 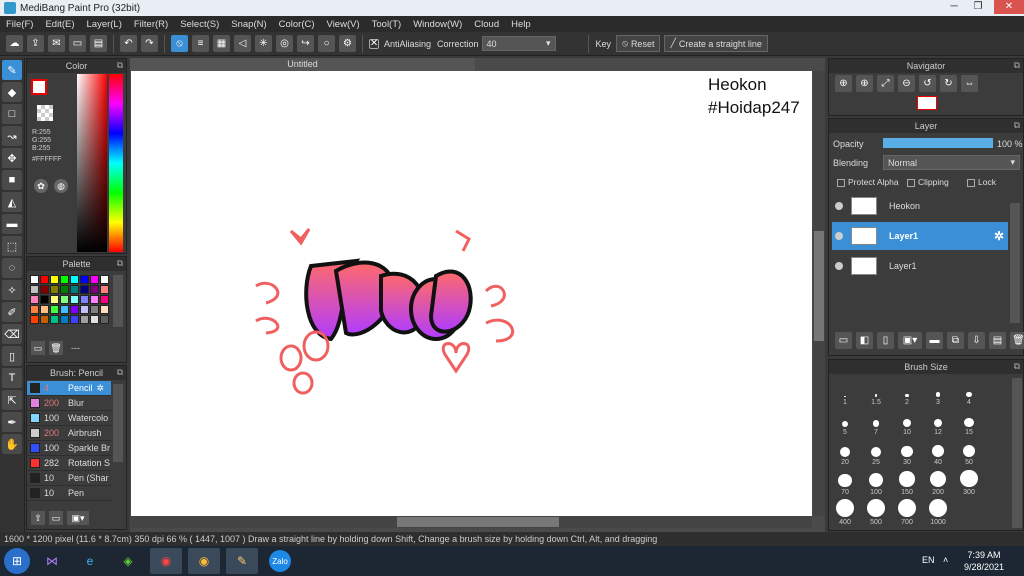 What do you see at coordinates (969, 391) in the screenshot?
I see `brush-size-option: 4` at bounding box center [969, 391].